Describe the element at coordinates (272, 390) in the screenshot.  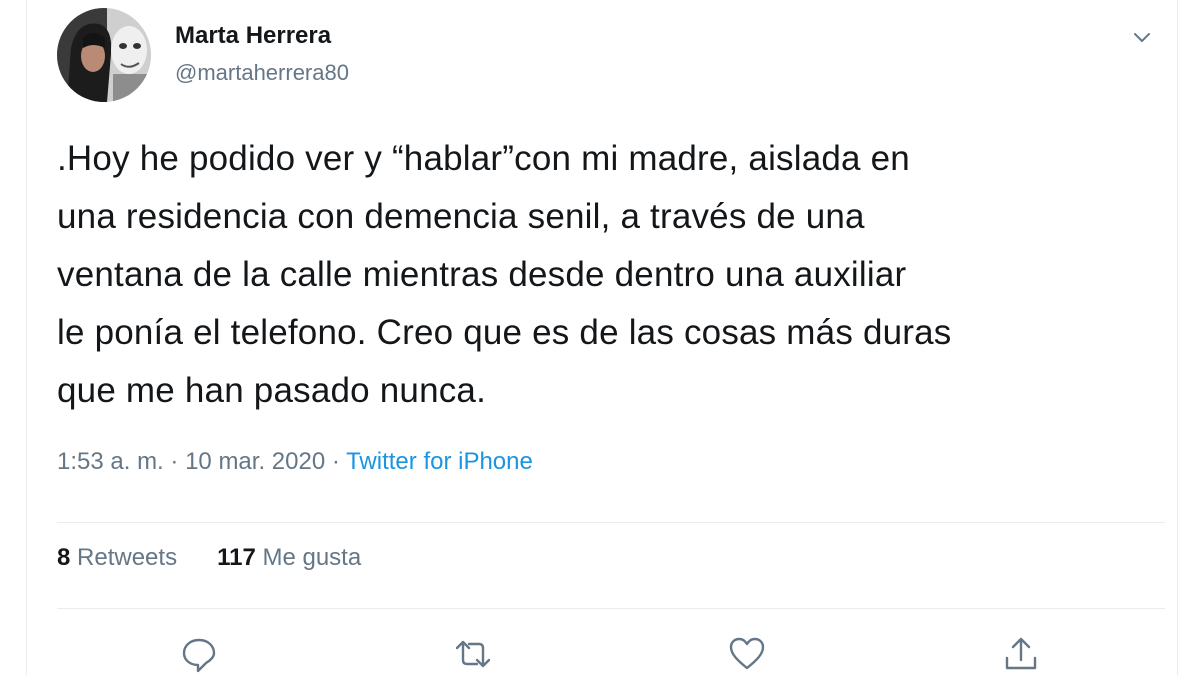
I see `tweet-text-line: que me han pasado nunca.` at that location.